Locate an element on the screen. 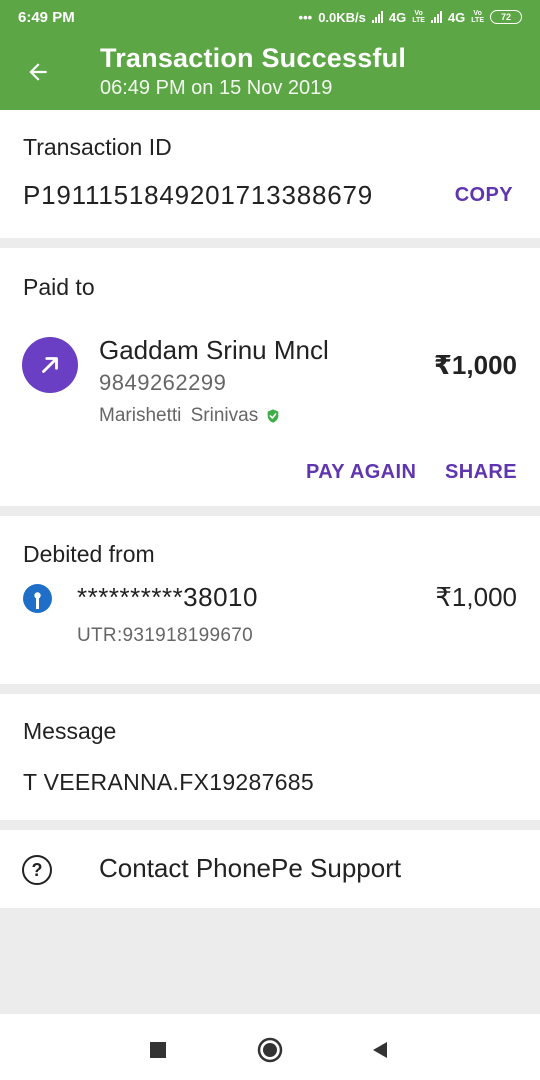 This screenshot has height=1080, width=540. debit-account-number: **********38010 is located at coordinates (167, 597).